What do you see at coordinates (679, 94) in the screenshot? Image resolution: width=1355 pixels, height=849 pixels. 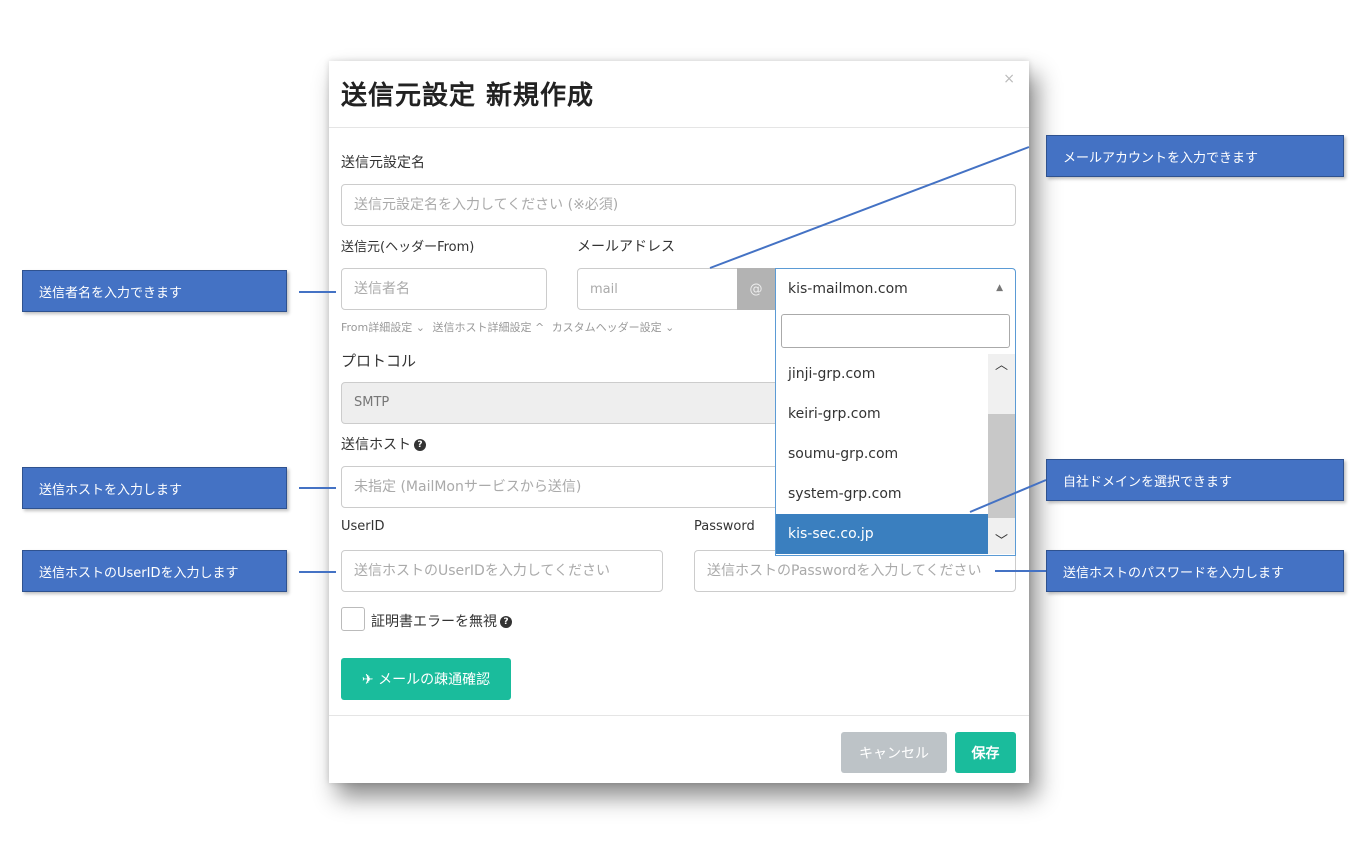 I see `modal-header: 送信元設定 新規作成 ×` at bounding box center [679, 94].